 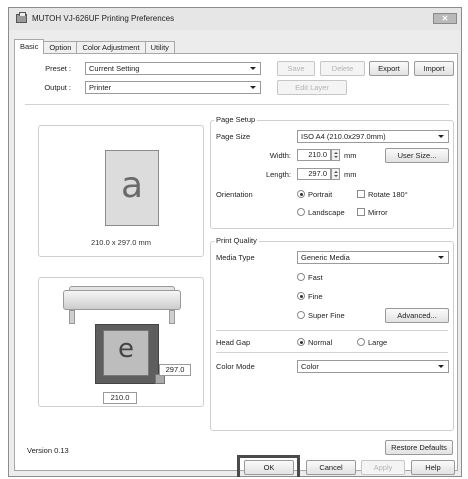 I want to click on super-fine-radio, so click(x=301, y=315).